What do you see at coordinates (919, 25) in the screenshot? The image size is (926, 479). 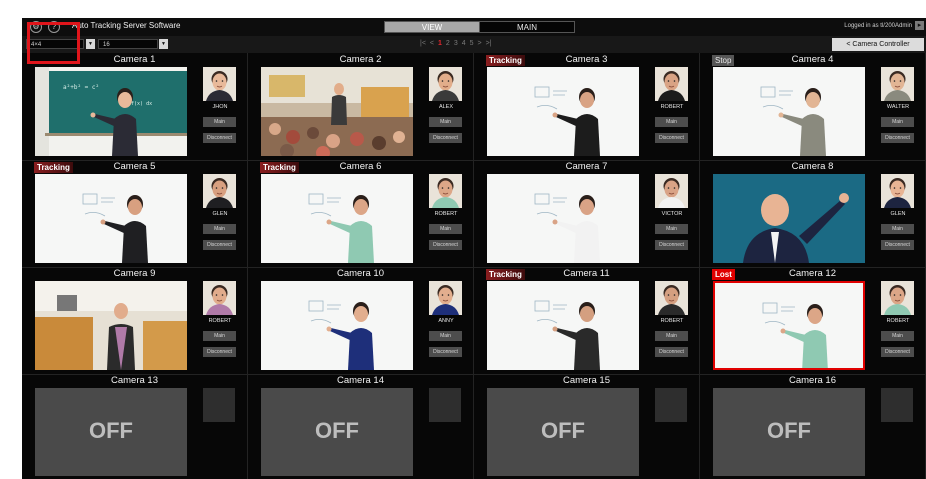 I see `logout-icon: ▸` at bounding box center [919, 25].